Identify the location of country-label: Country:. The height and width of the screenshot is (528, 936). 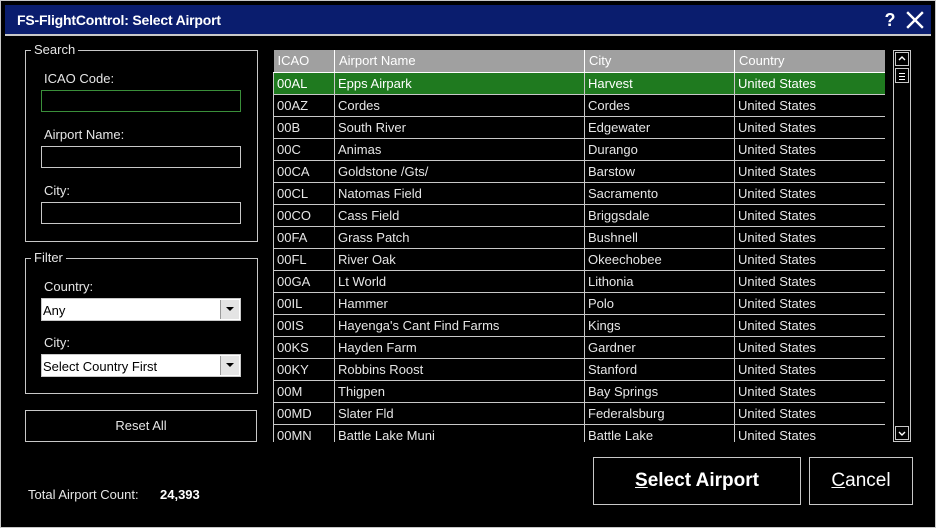
(69, 286).